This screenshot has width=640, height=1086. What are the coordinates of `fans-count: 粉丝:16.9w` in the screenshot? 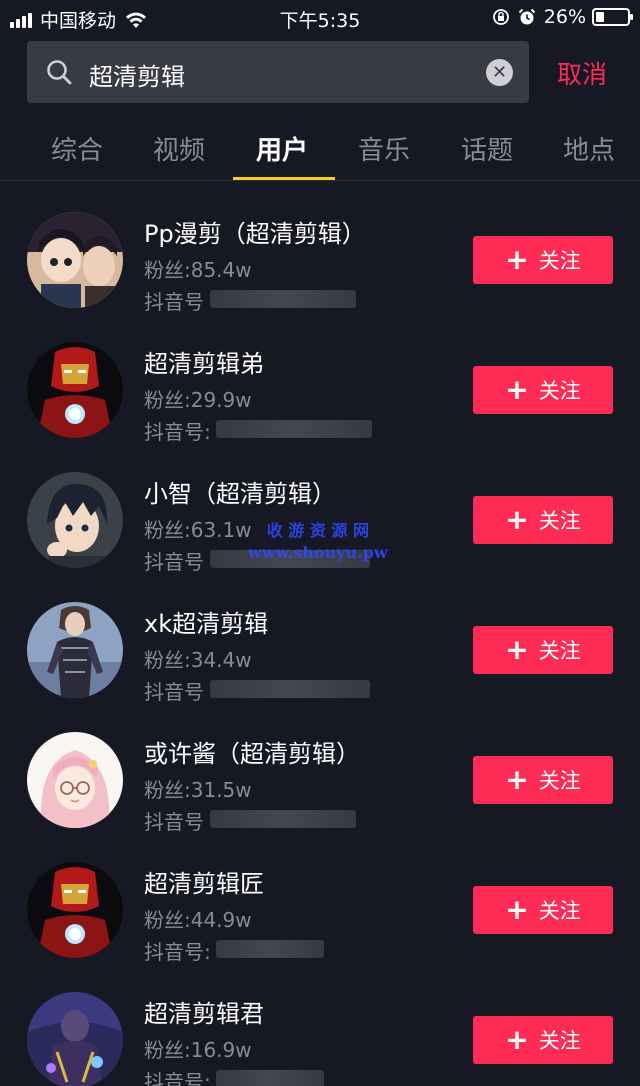 It's located at (198, 1050).